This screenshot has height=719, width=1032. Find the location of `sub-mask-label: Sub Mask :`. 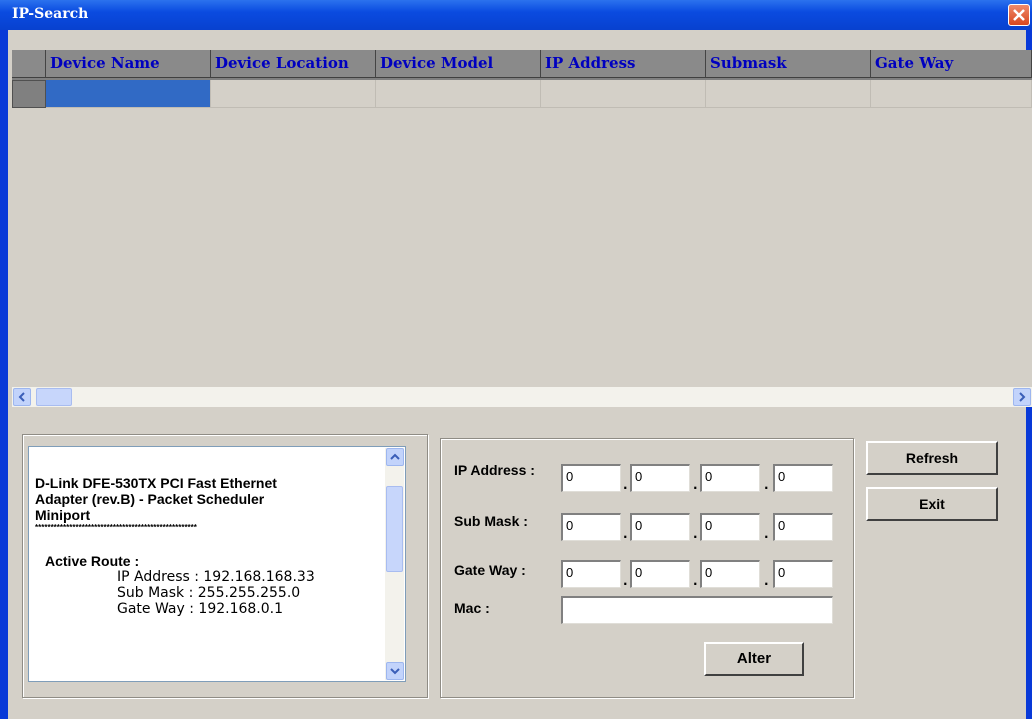

sub-mask-label: Sub Mask : is located at coordinates (491, 521).